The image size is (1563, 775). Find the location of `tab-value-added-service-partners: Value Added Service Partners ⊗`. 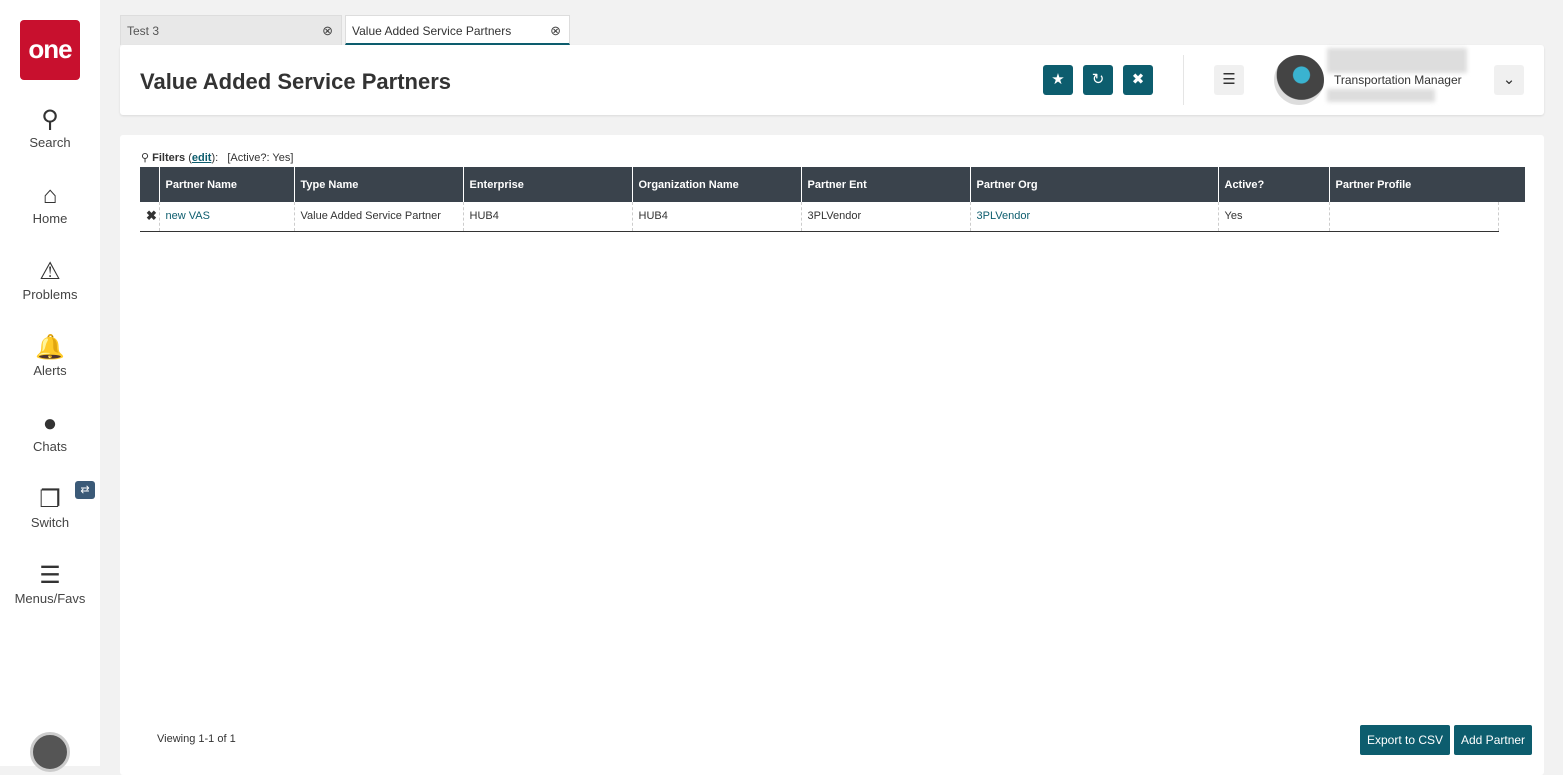

tab-value-added-service-partners: Value Added Service Partners ⊗ is located at coordinates (457, 30).